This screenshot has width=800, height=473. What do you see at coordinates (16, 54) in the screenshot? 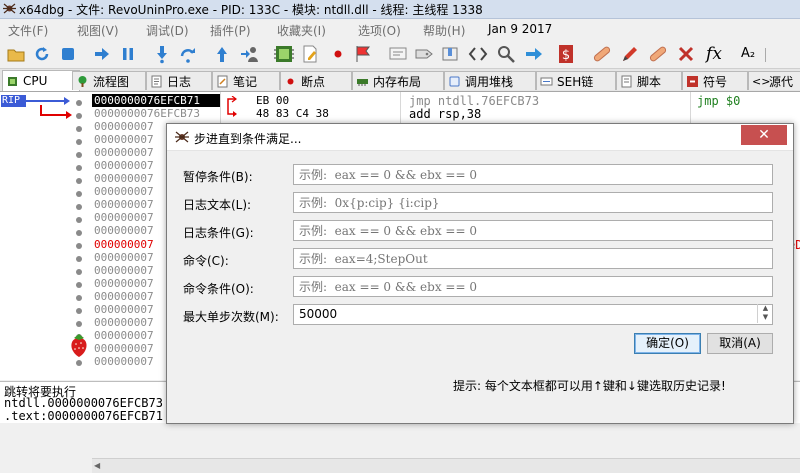
I see `open-icon` at bounding box center [16, 54].